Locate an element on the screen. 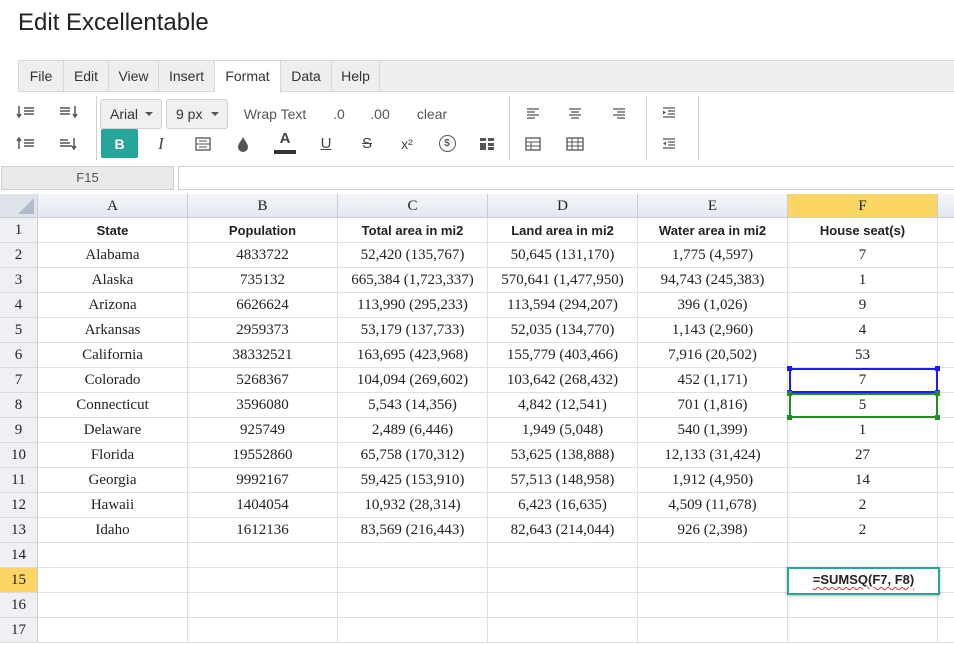 Image resolution: width=954 pixels, height=645 pixels. cell-b13: 1612136 is located at coordinates (263, 530).